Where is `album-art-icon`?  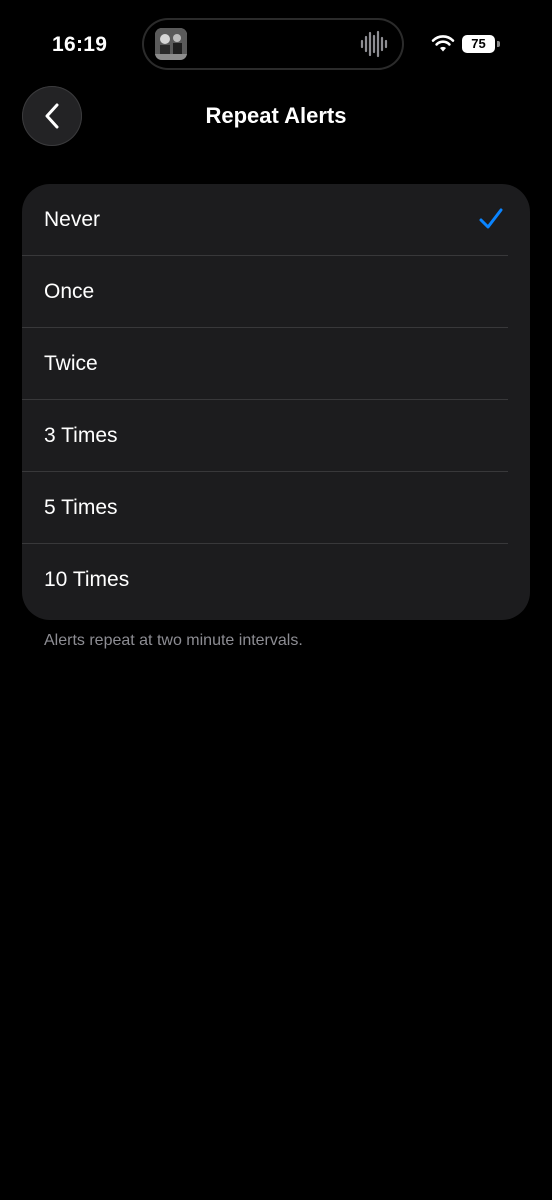 album-art-icon is located at coordinates (171, 44).